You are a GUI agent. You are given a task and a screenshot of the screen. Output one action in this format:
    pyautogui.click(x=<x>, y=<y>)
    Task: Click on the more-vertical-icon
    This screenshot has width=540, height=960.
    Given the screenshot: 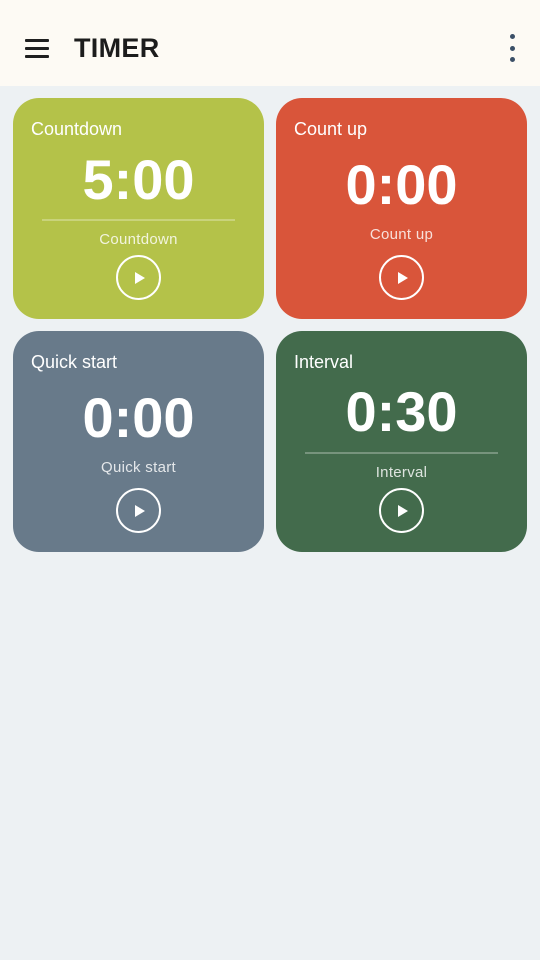 What is the action you would take?
    pyautogui.click(x=512, y=48)
    